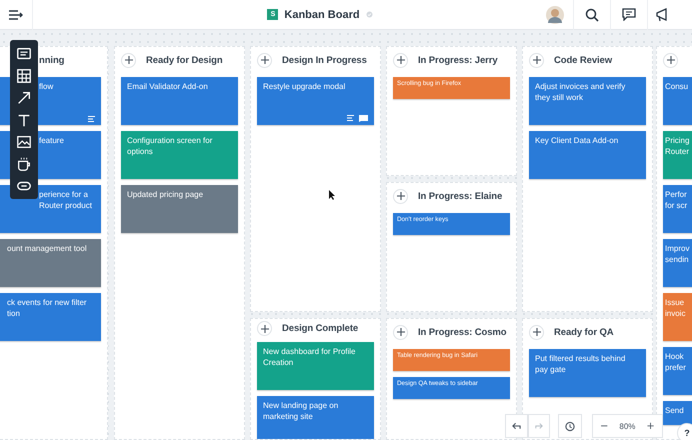 The height and width of the screenshot is (440, 692). Describe the element at coordinates (320, 328) in the screenshot. I see `column-title: Design Complete` at that location.